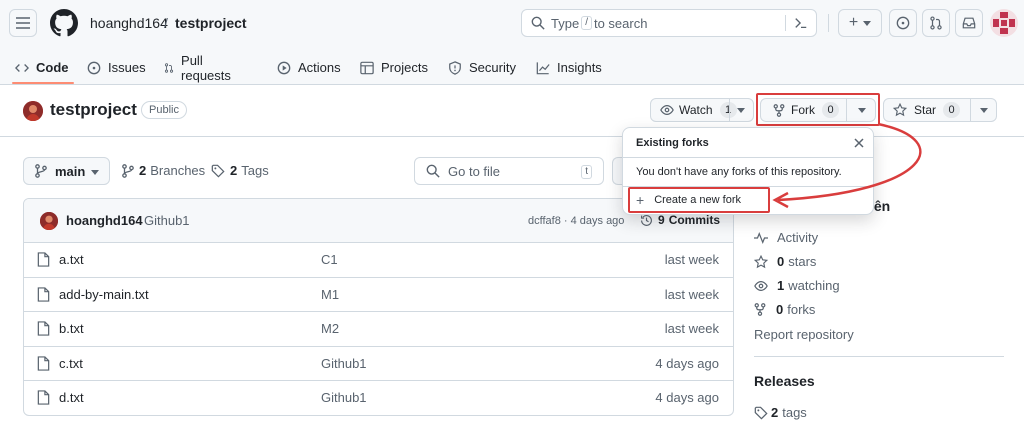  I want to click on active-tab-underline, so click(43, 83).